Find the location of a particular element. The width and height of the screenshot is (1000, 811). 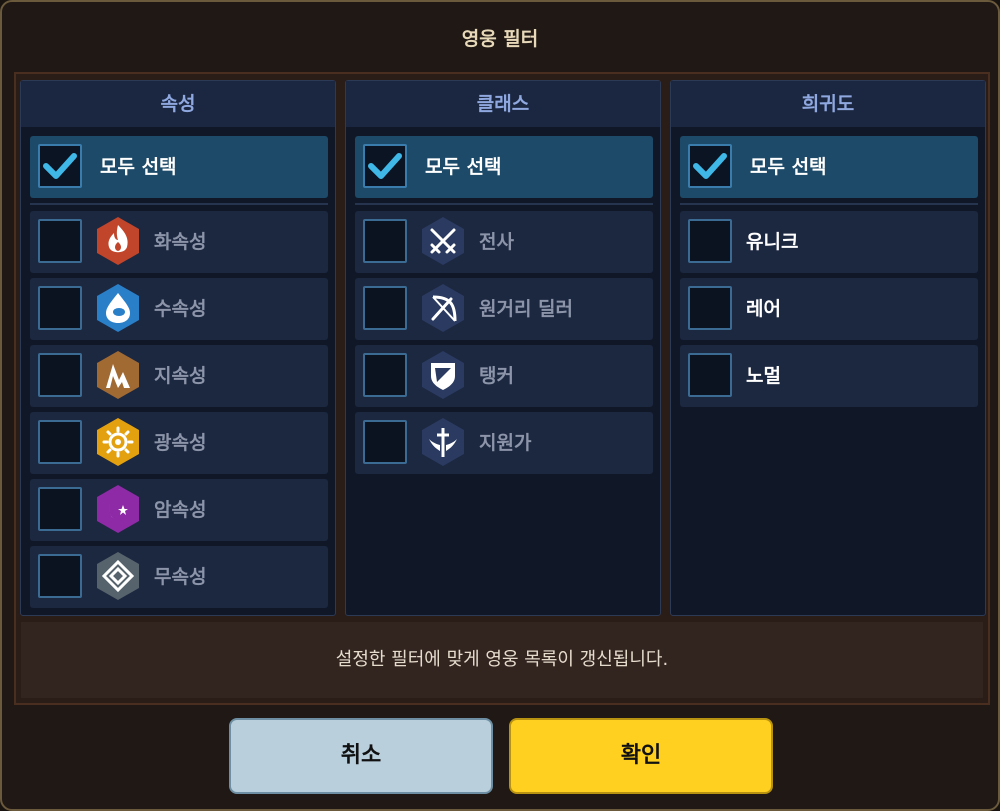

filter-item-label: 무속성 is located at coordinates (180, 577).